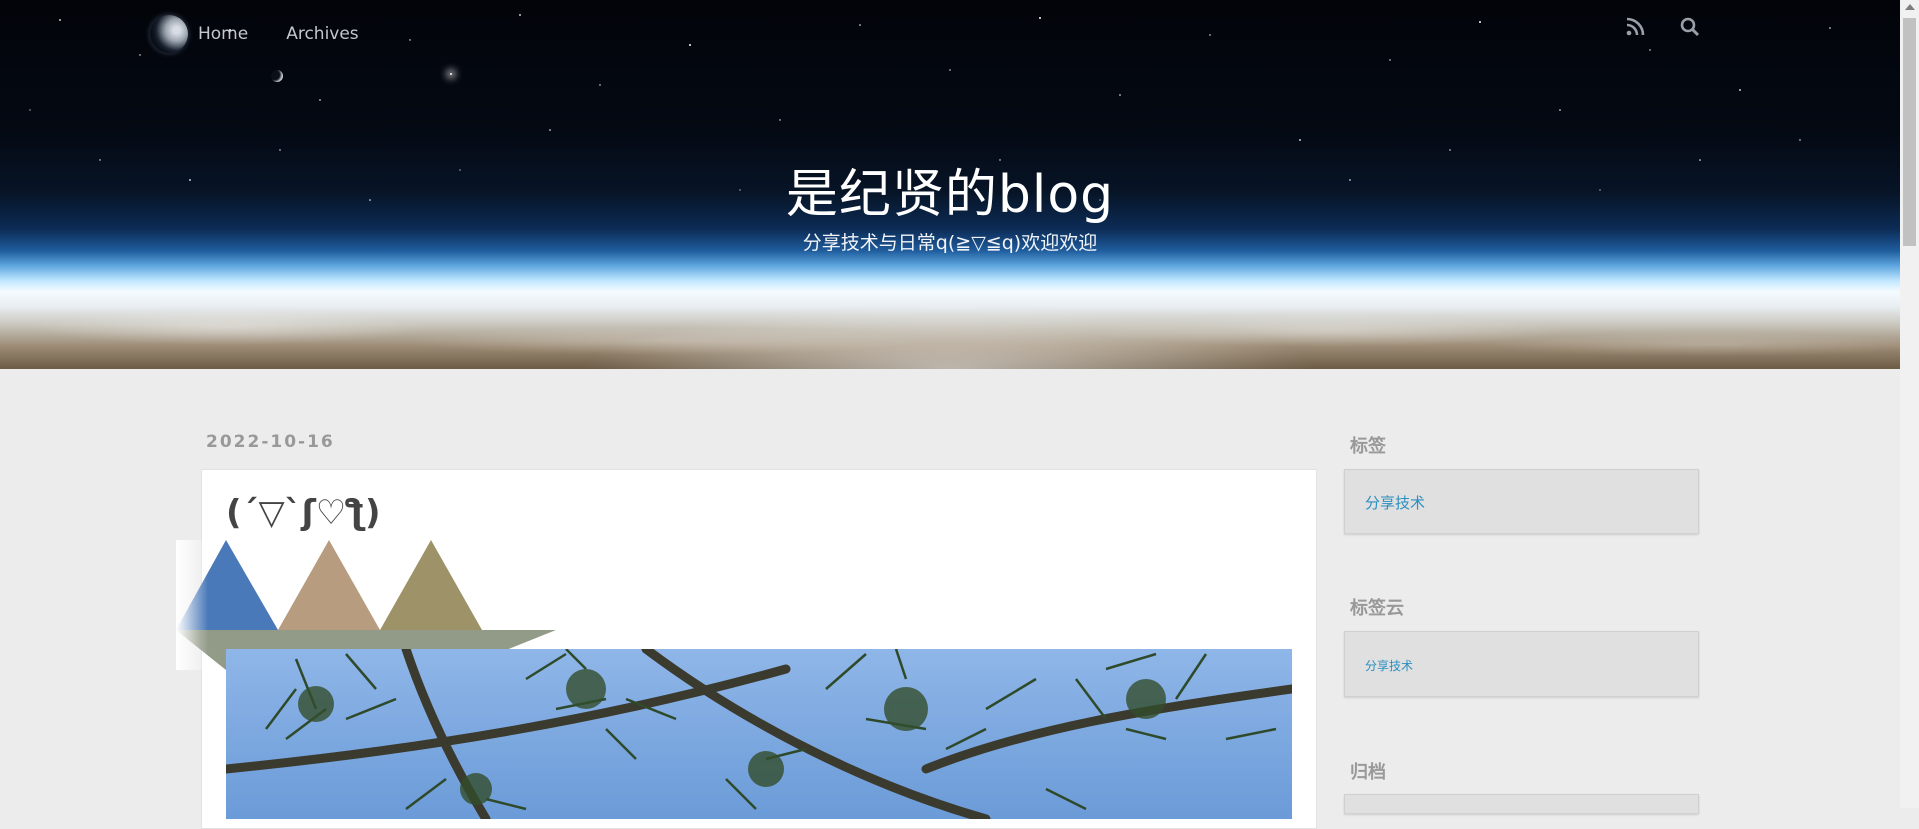  Describe the element at coordinates (270, 442) in the screenshot. I see `post-date: 2022-10-16` at that location.